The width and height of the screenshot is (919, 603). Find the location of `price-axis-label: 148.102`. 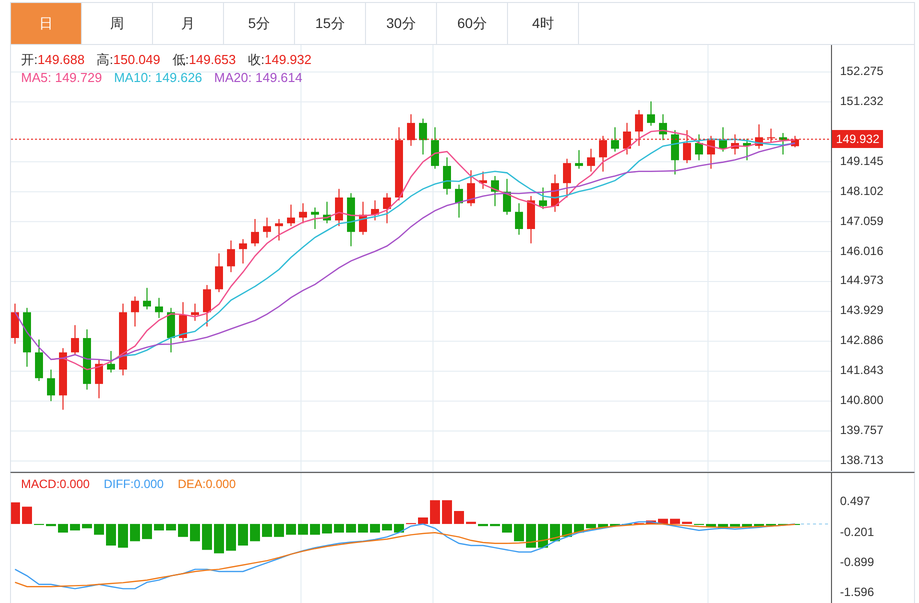

price-axis-label: 148.102 is located at coordinates (862, 191).